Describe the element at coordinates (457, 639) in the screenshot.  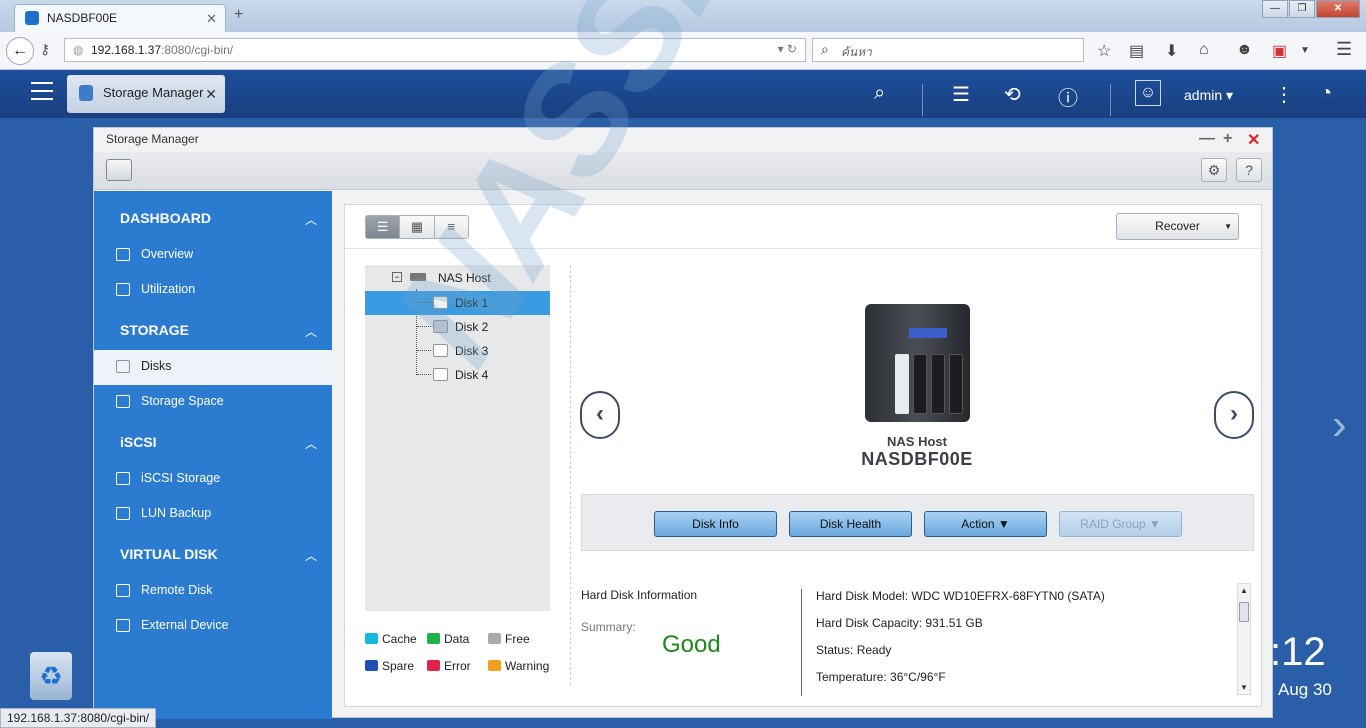
I see `legend-label: Data` at that location.